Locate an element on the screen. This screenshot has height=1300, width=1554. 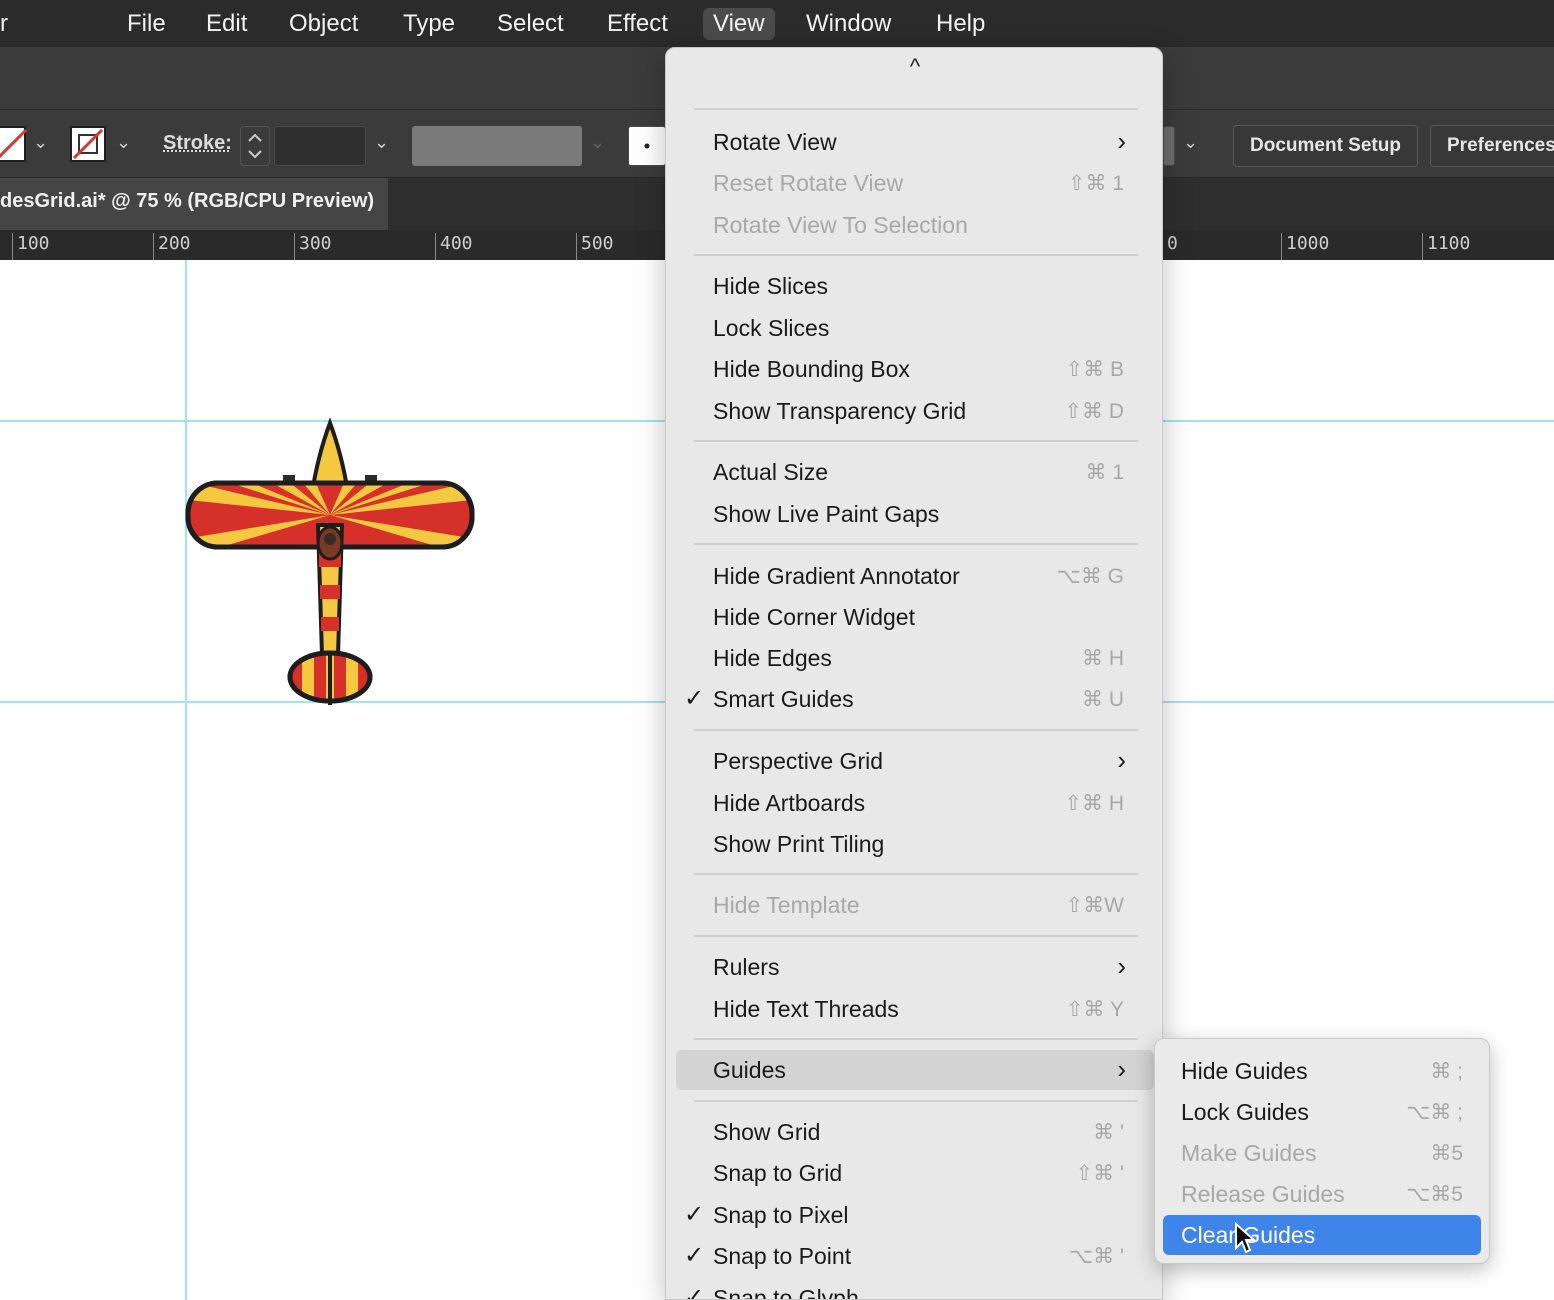
menu-item-label: Hide Corner Widget is located at coordinates (814, 617).